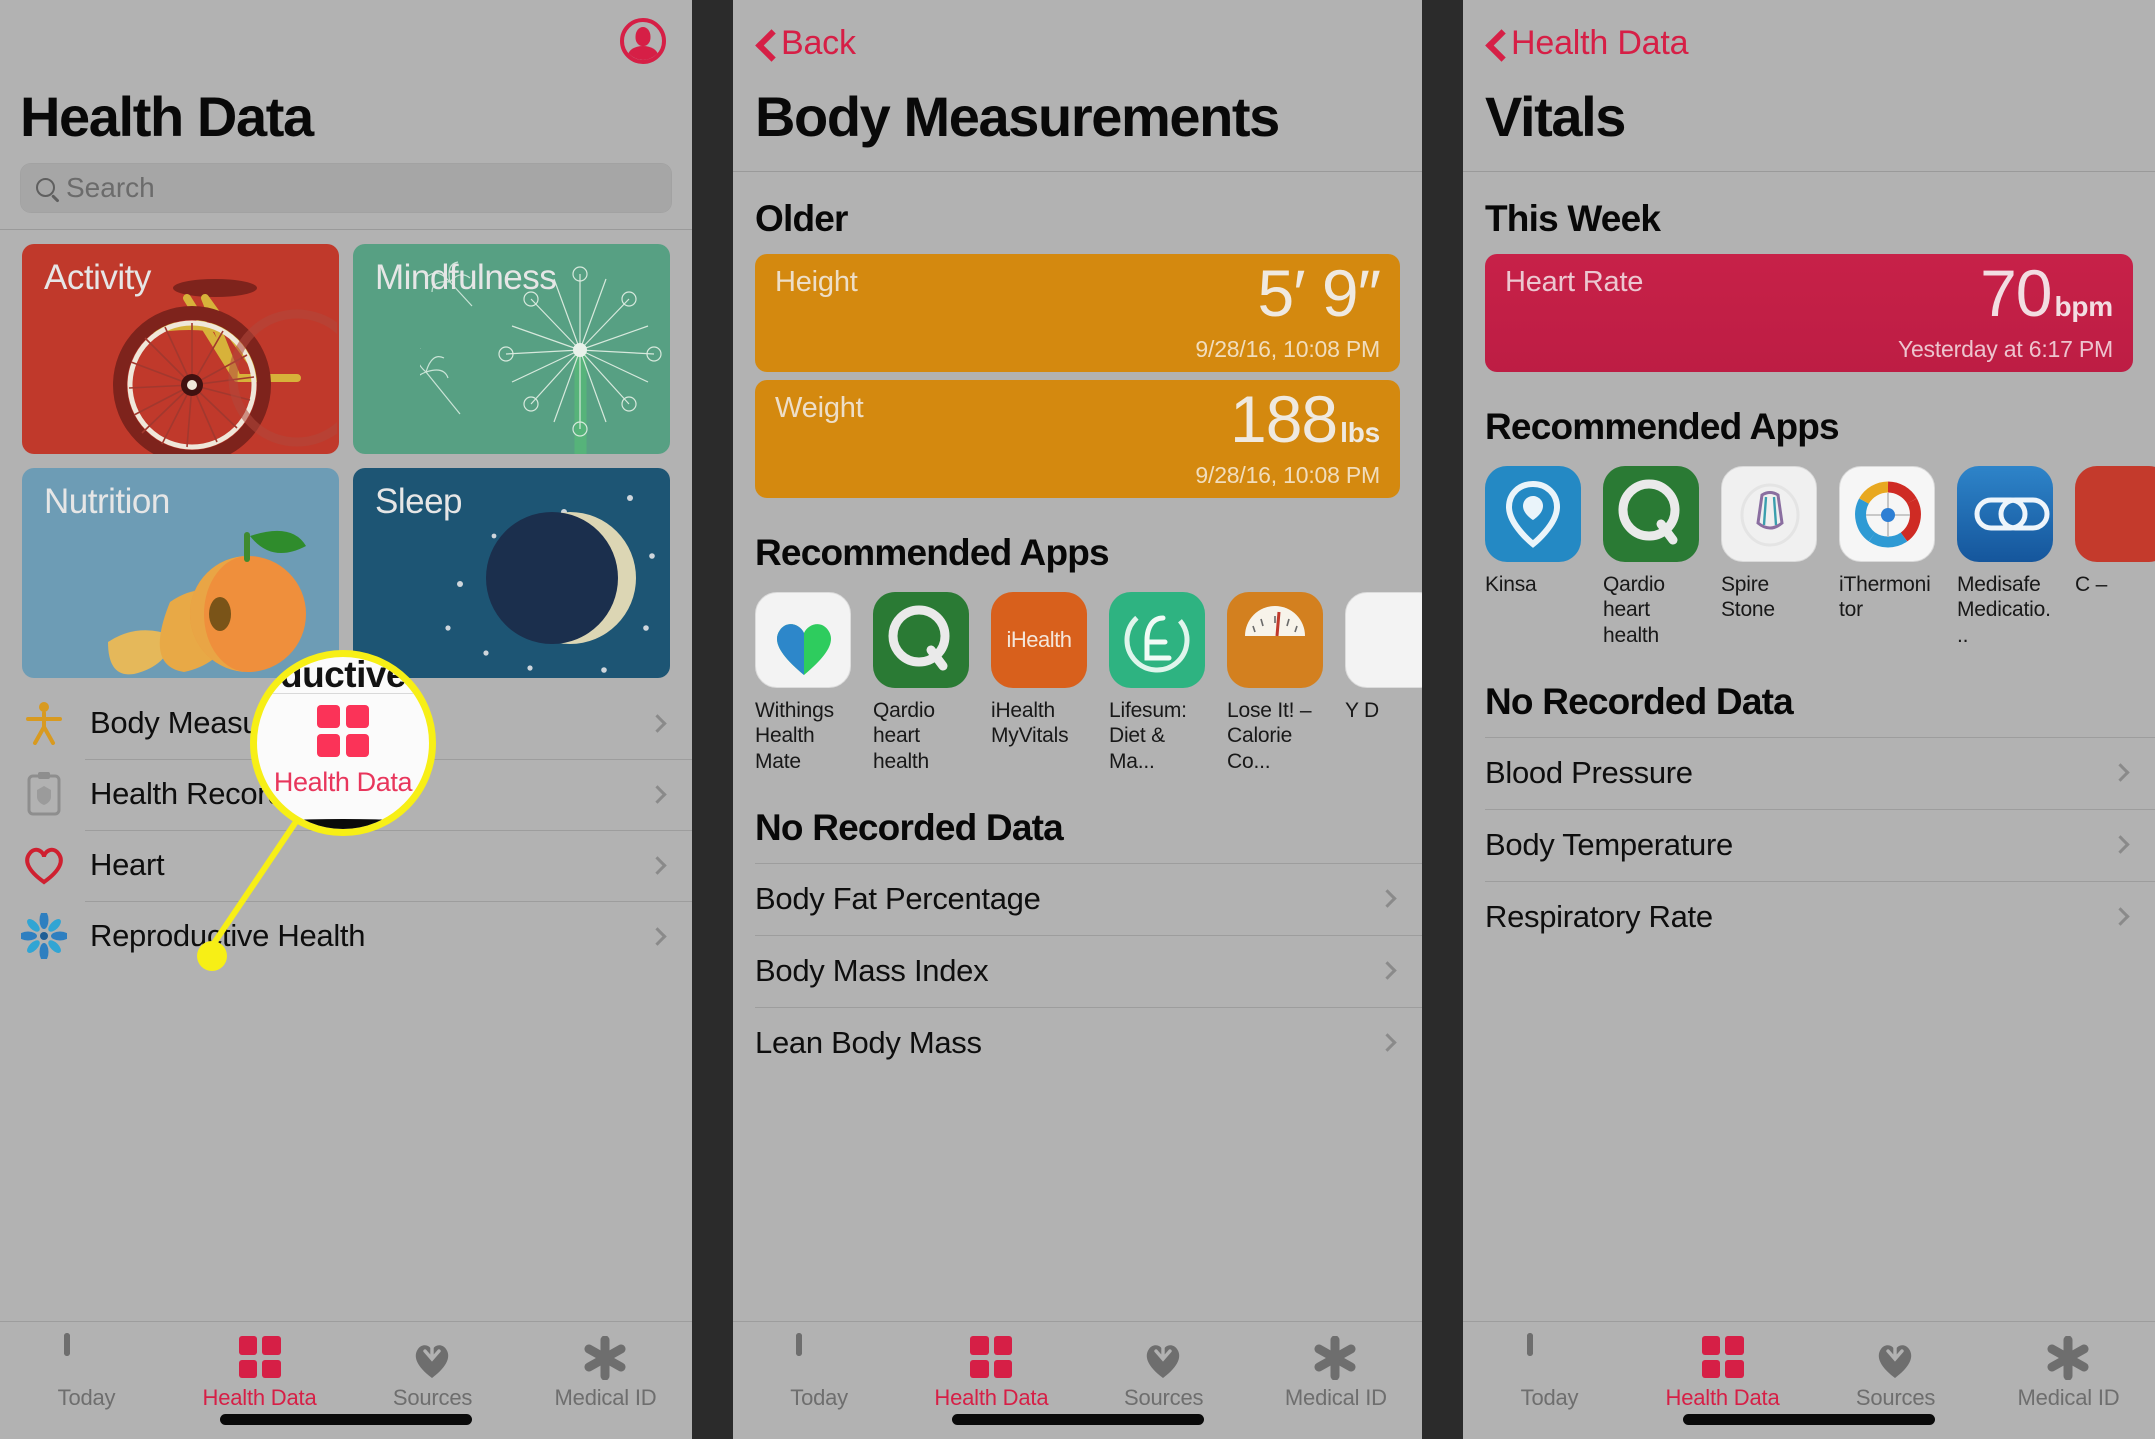 The height and width of the screenshot is (1439, 2155). I want to click on category-tiles-grid: Activity Mindfulness Nutrition Sleep, so click(346, 459).